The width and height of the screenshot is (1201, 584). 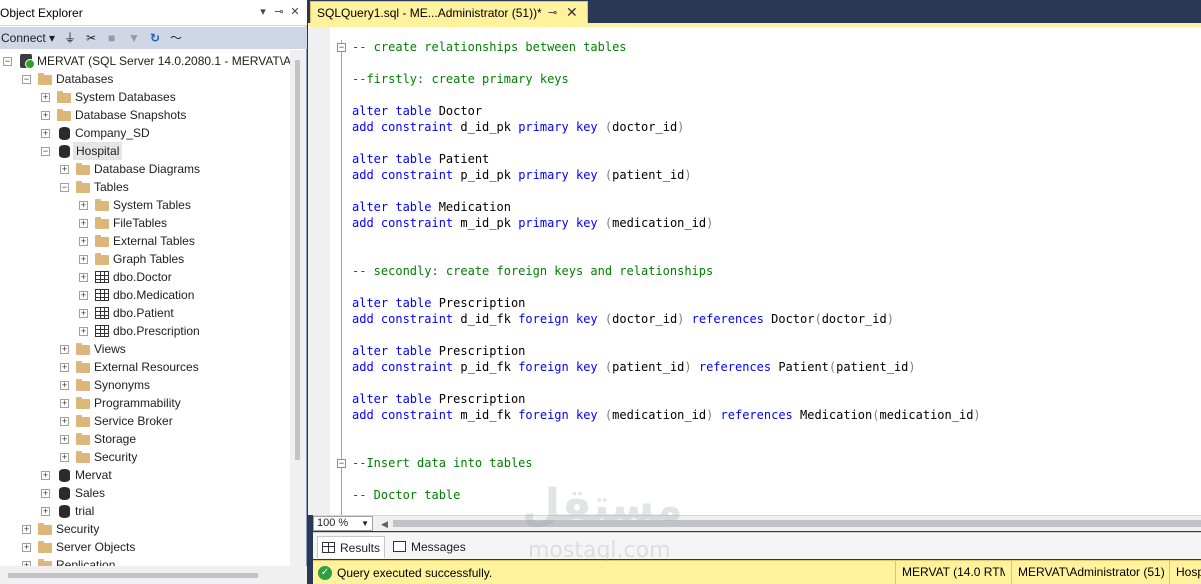 I want to click on tab-results: Results, so click(x=351, y=547).